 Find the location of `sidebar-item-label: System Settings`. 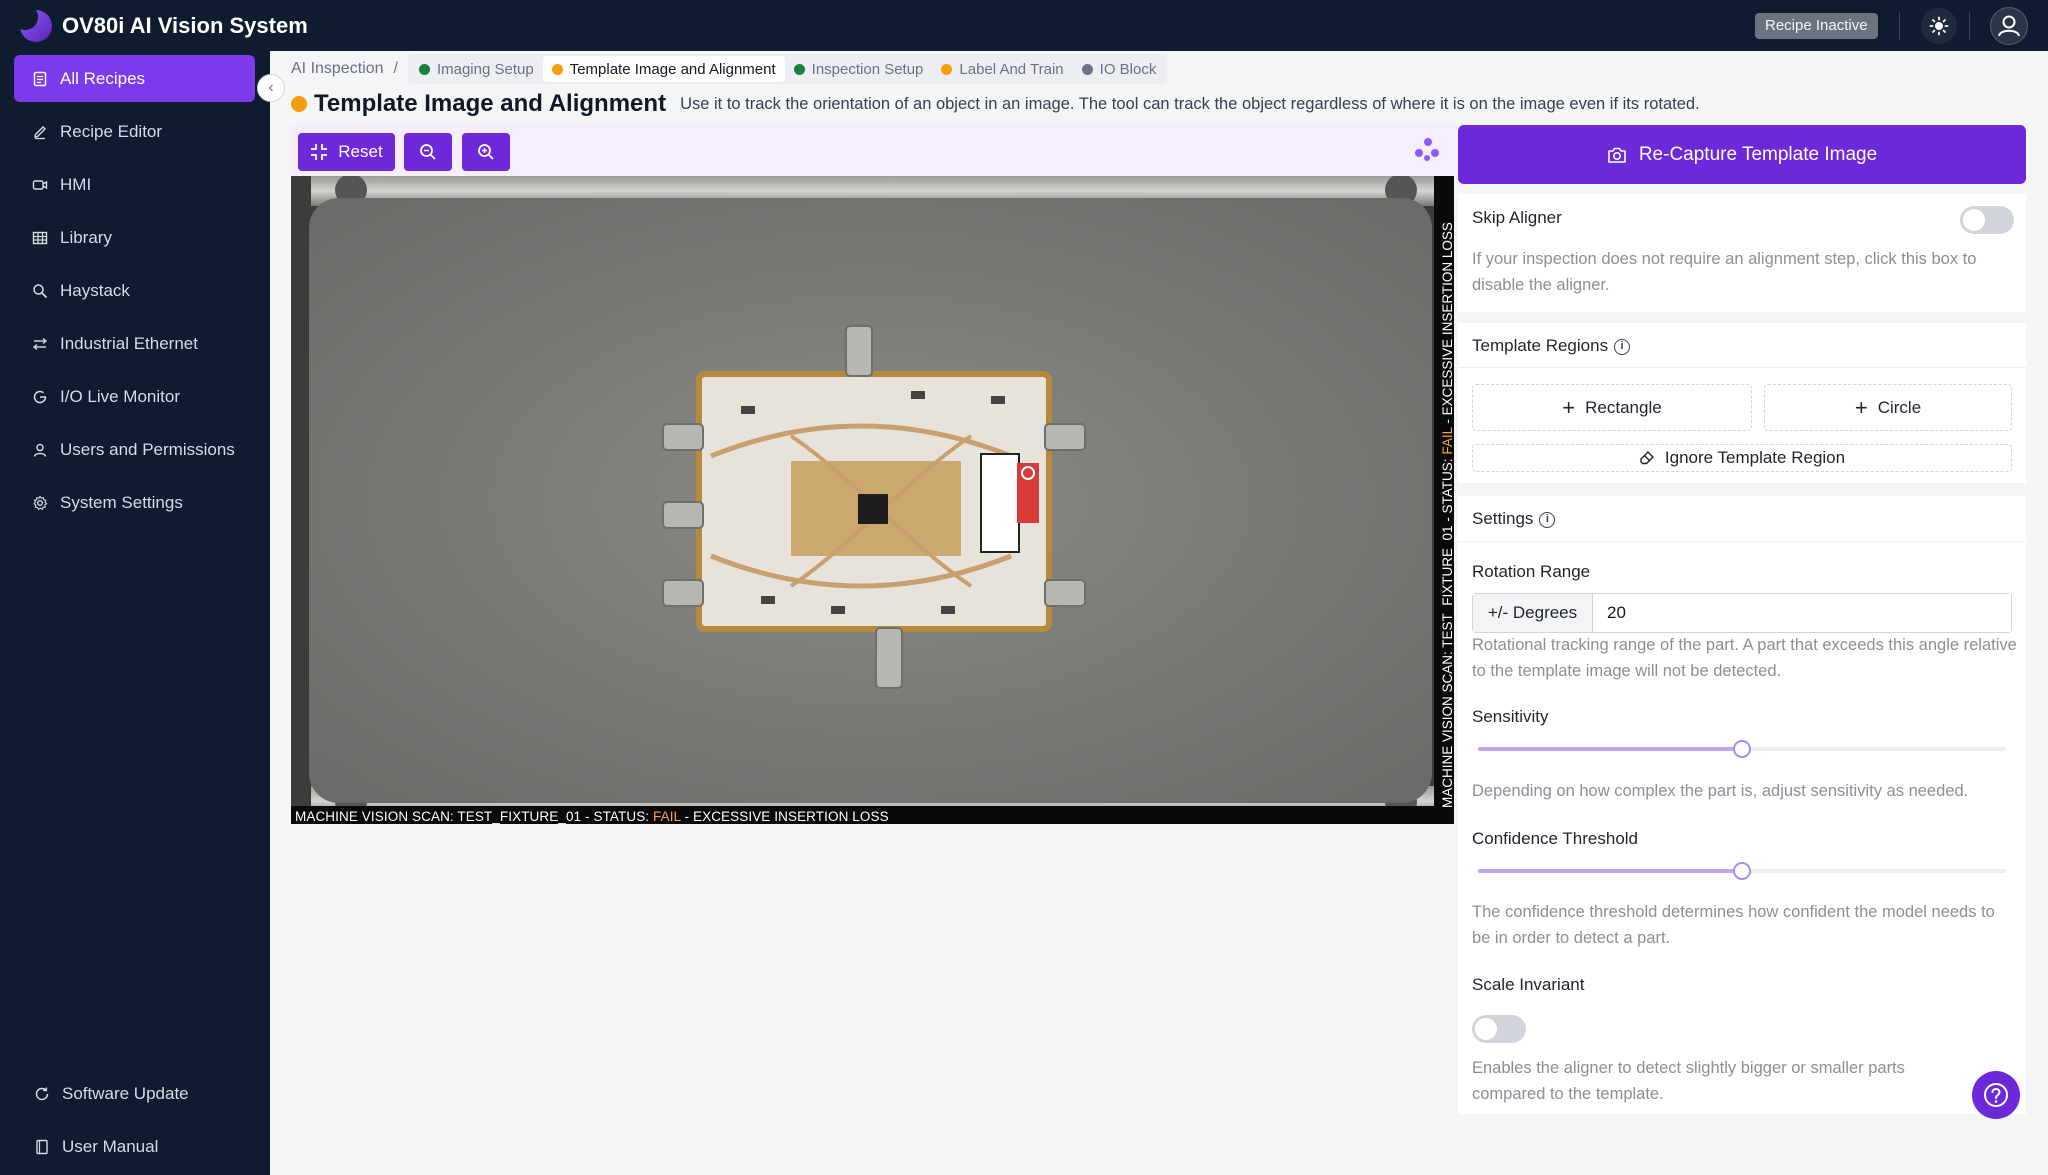

sidebar-item-label: System Settings is located at coordinates (121, 502).